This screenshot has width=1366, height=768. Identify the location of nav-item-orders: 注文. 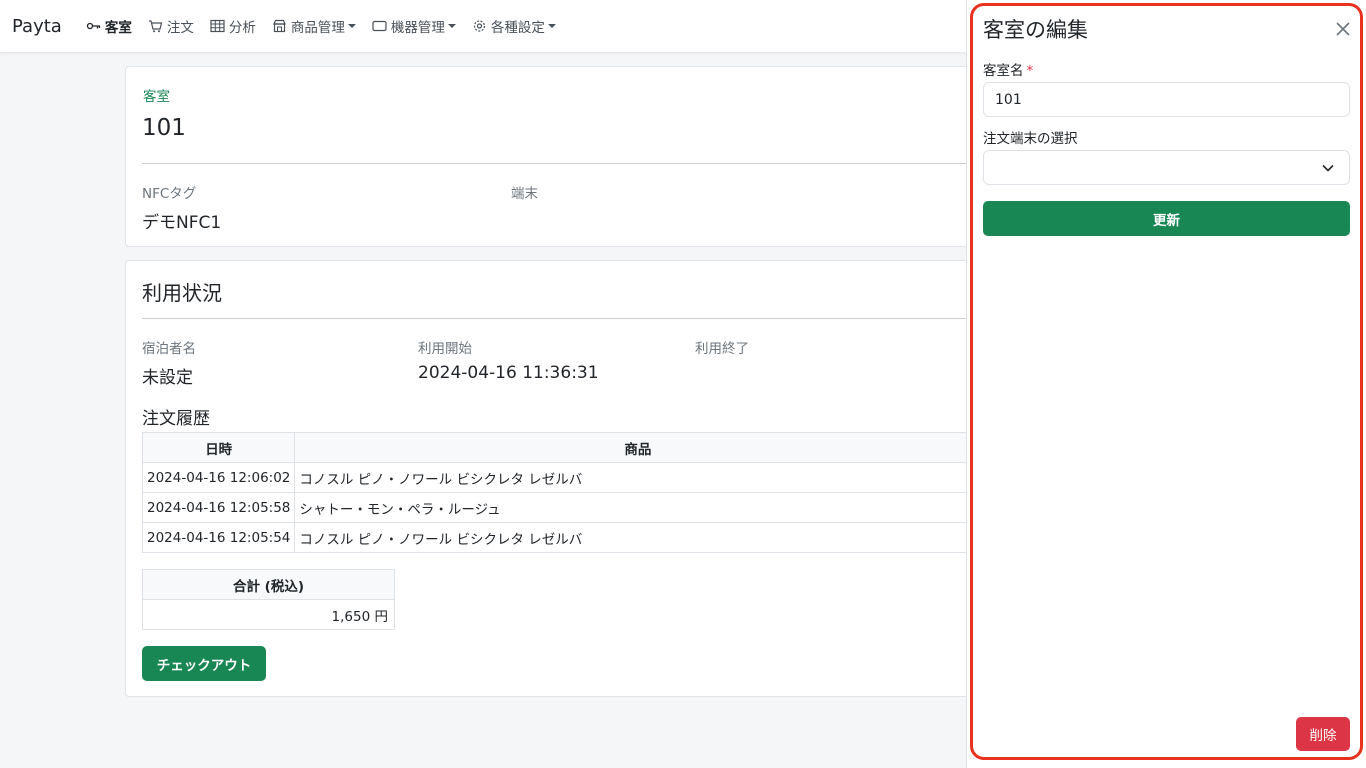
(171, 26).